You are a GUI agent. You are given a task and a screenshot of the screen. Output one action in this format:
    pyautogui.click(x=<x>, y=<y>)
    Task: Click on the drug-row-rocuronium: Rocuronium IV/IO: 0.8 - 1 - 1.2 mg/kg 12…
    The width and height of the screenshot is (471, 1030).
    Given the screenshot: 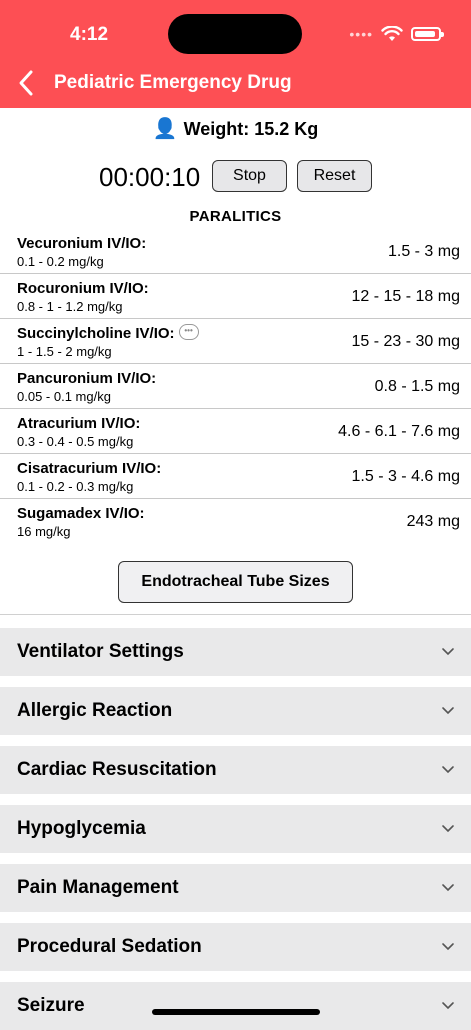 What is the action you would take?
    pyautogui.click(x=235, y=296)
    